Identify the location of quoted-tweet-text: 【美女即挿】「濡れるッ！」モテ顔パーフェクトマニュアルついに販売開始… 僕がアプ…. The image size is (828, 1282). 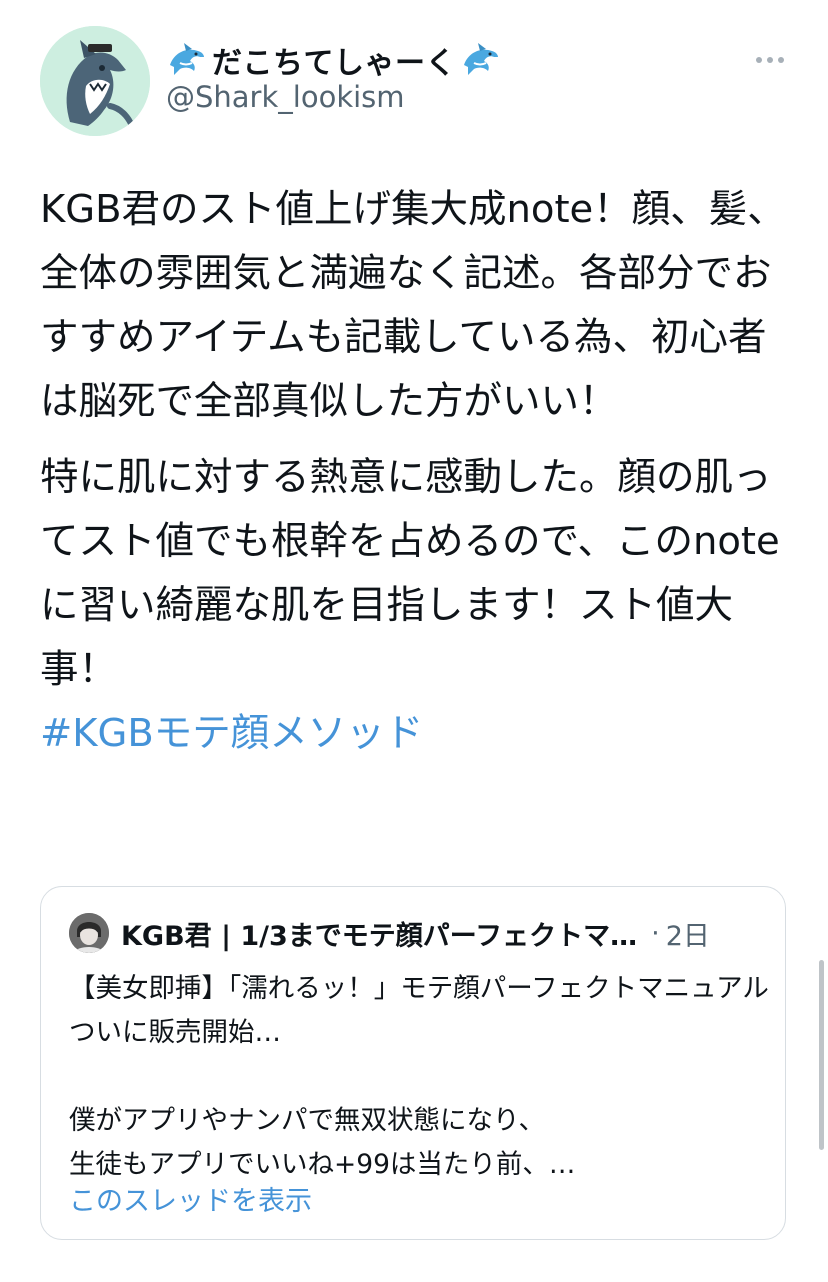
(419, 1076).